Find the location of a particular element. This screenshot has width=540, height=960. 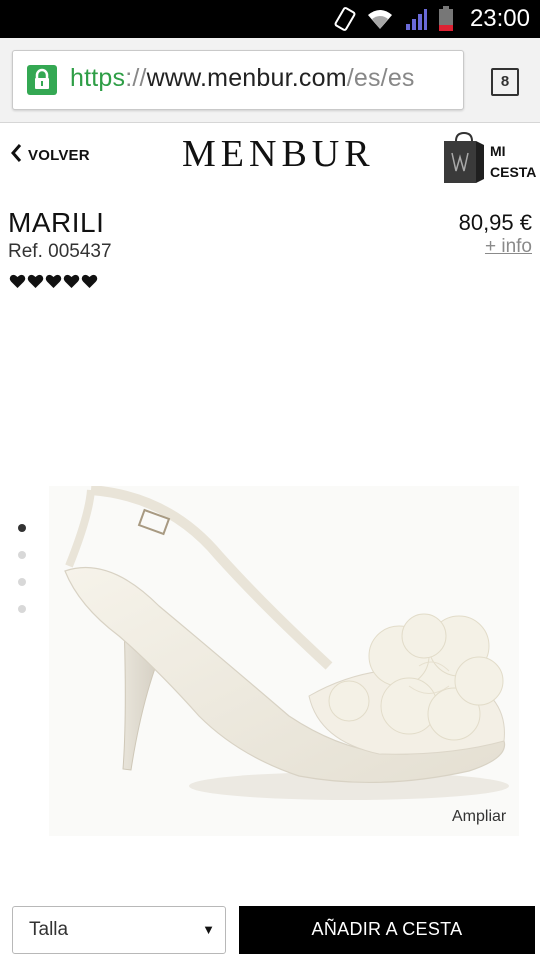

zoom-link: Ampliar is located at coordinates (479, 817).